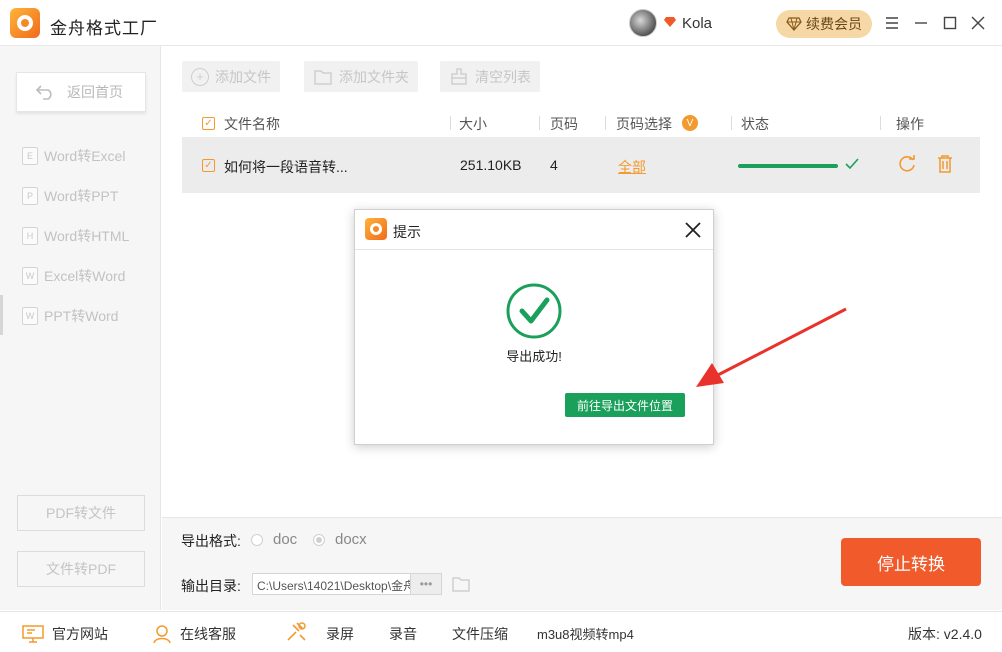 The width and height of the screenshot is (1002, 652). I want to click on row-checkbox: ✓, so click(208, 165).